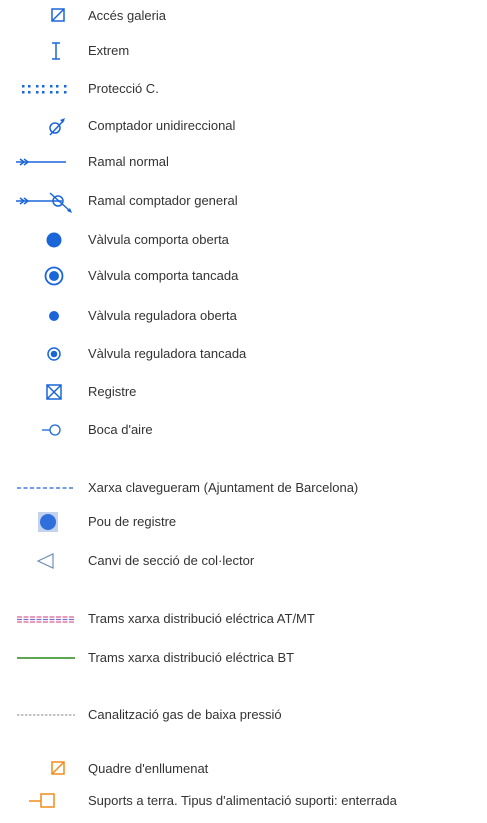  What do you see at coordinates (112, 391) in the screenshot?
I see `legend-label: Registre` at bounding box center [112, 391].